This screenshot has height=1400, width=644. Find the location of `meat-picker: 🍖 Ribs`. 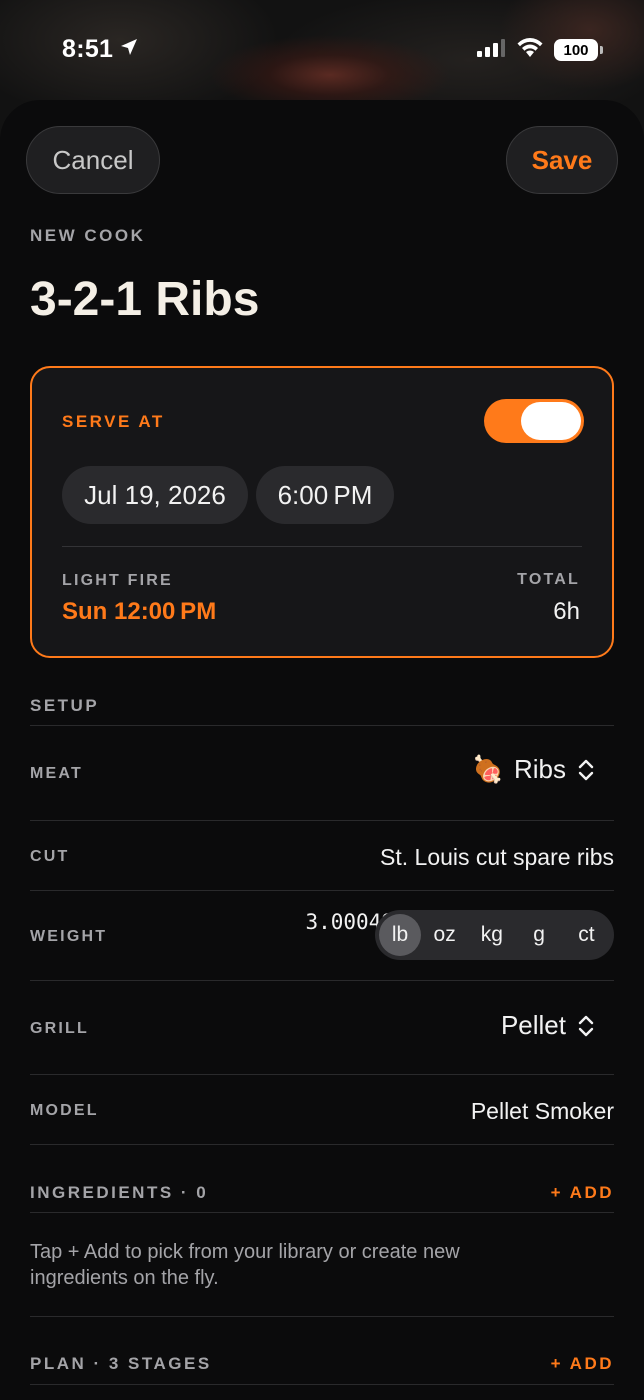

meat-picker: 🍖 Ribs is located at coordinates (534, 769).